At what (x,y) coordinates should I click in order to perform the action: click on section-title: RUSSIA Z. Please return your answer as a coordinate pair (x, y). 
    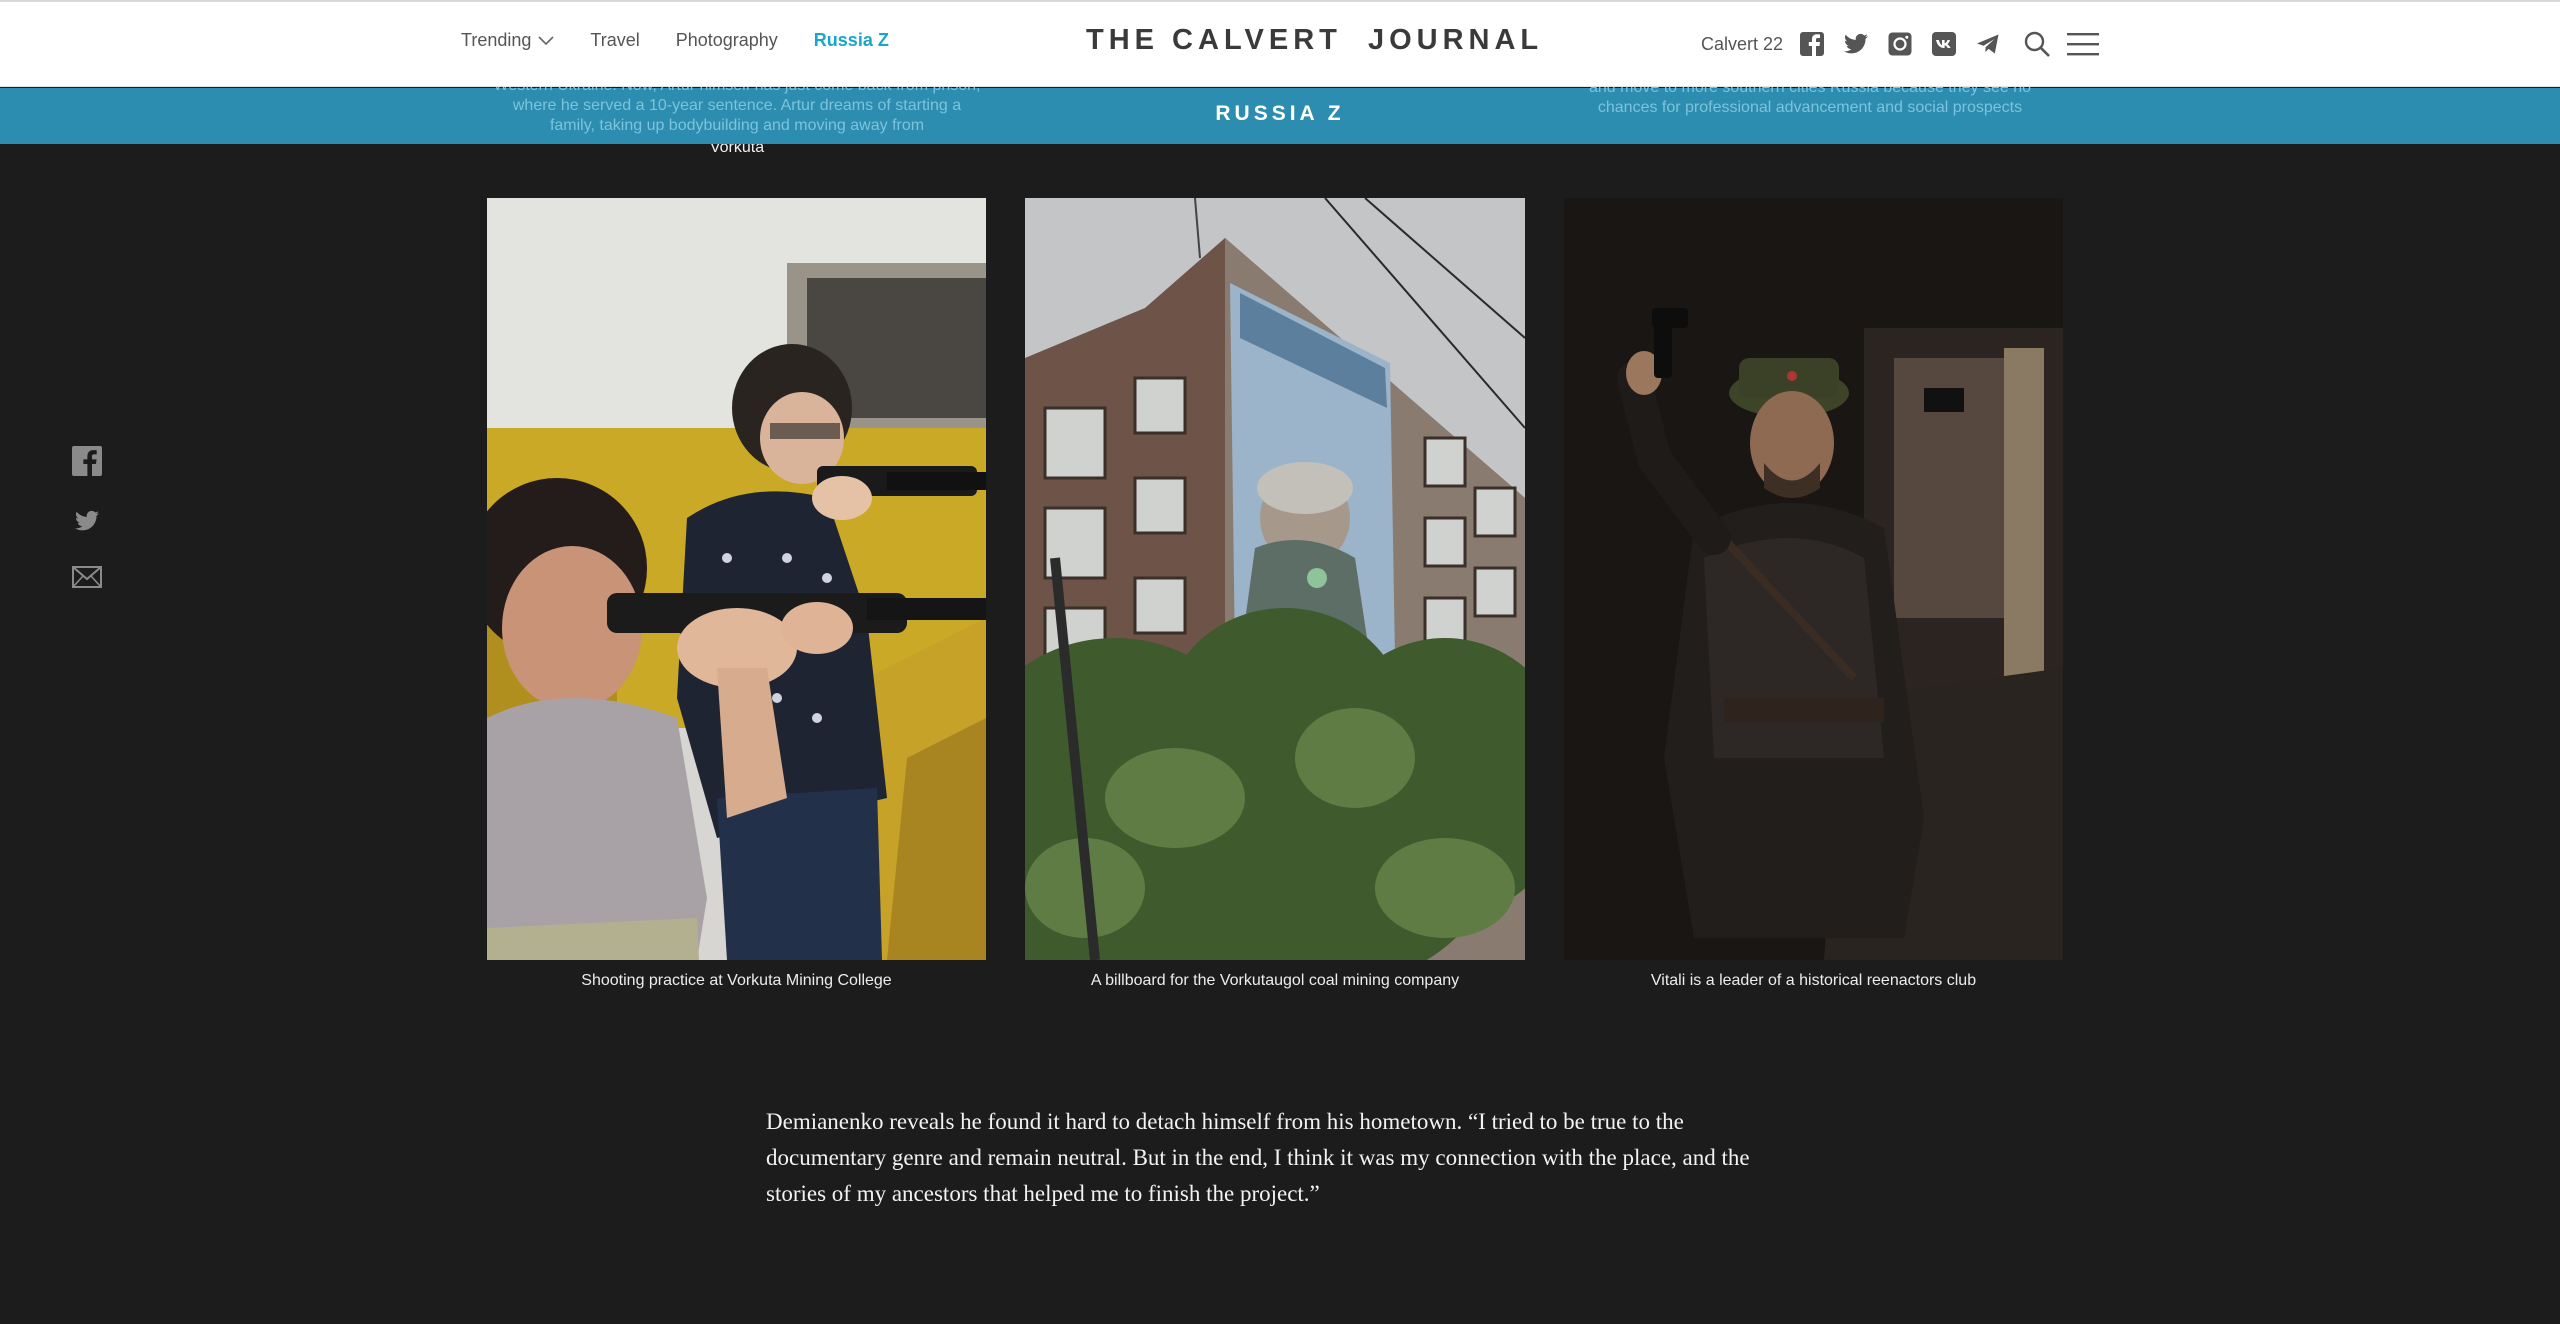
    Looking at the image, I should click on (1280, 114).